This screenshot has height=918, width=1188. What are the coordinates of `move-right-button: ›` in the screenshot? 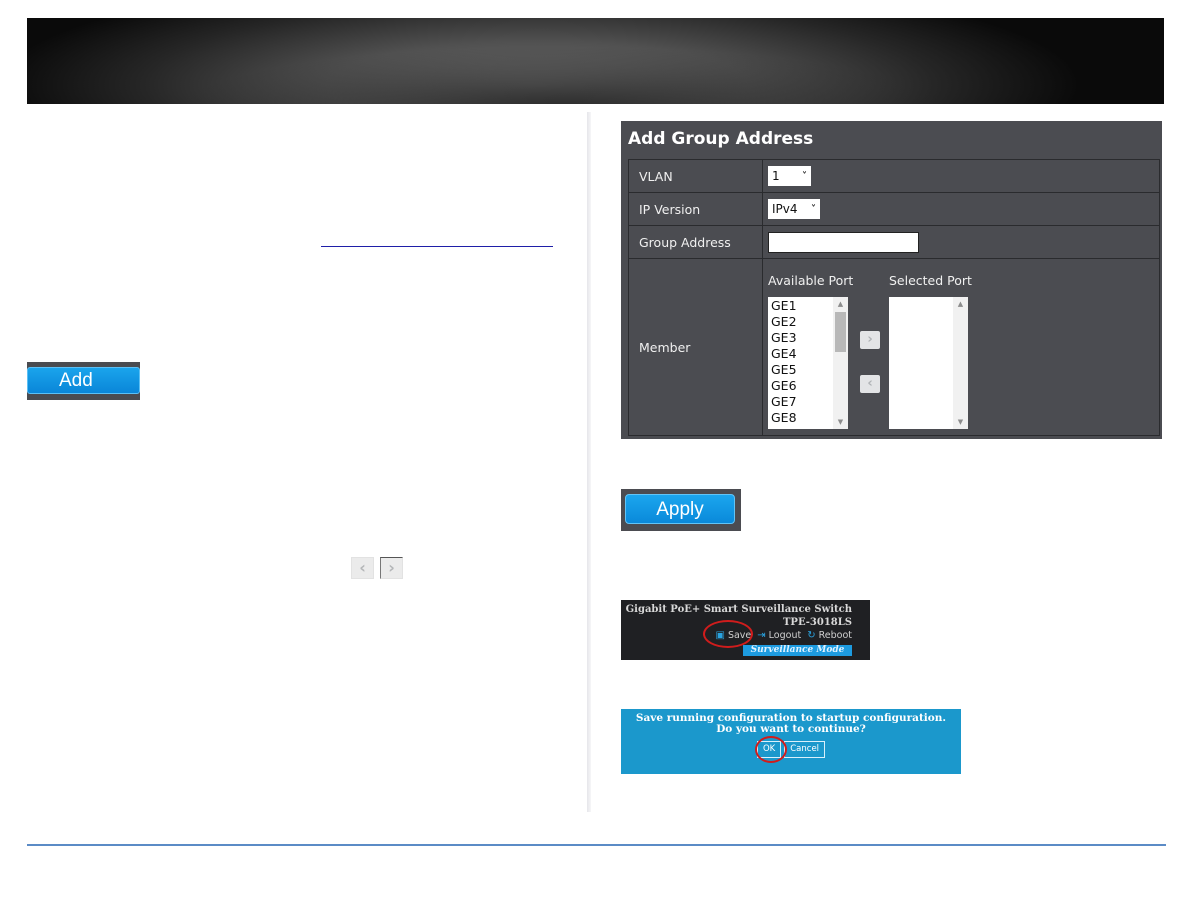 It's located at (870, 340).